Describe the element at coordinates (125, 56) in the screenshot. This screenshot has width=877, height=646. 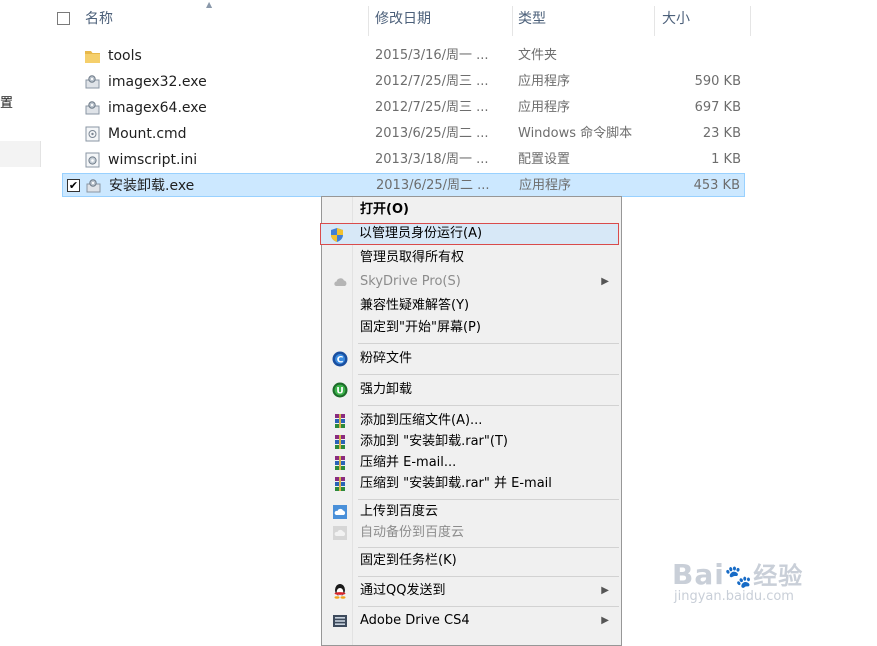
I see `file-name: tools` at that location.